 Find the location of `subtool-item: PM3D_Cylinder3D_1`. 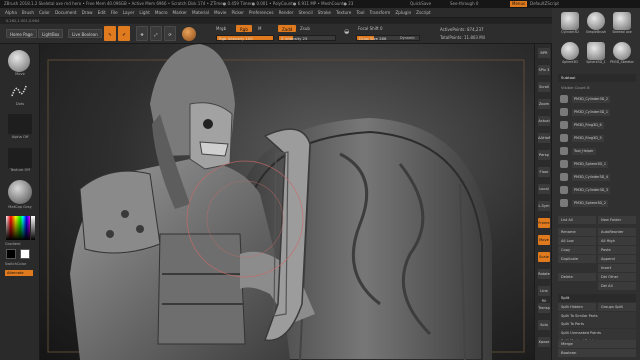

subtool-item: PM3D_Cylinder3D_1 is located at coordinates (597, 112).